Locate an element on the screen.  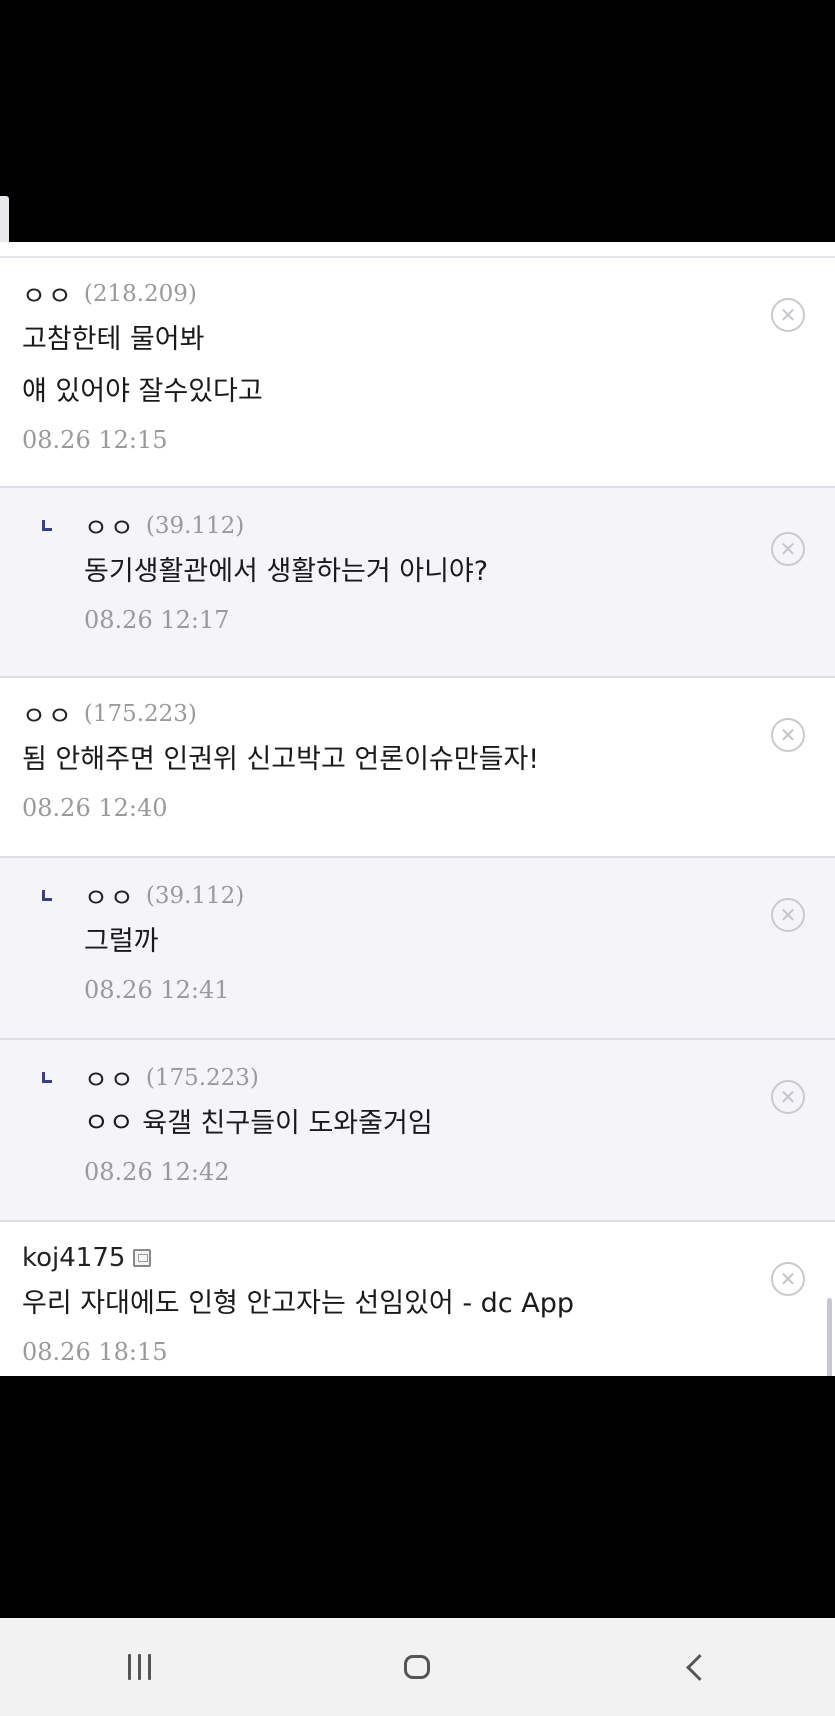
gallog-icon is located at coordinates (142, 1258).